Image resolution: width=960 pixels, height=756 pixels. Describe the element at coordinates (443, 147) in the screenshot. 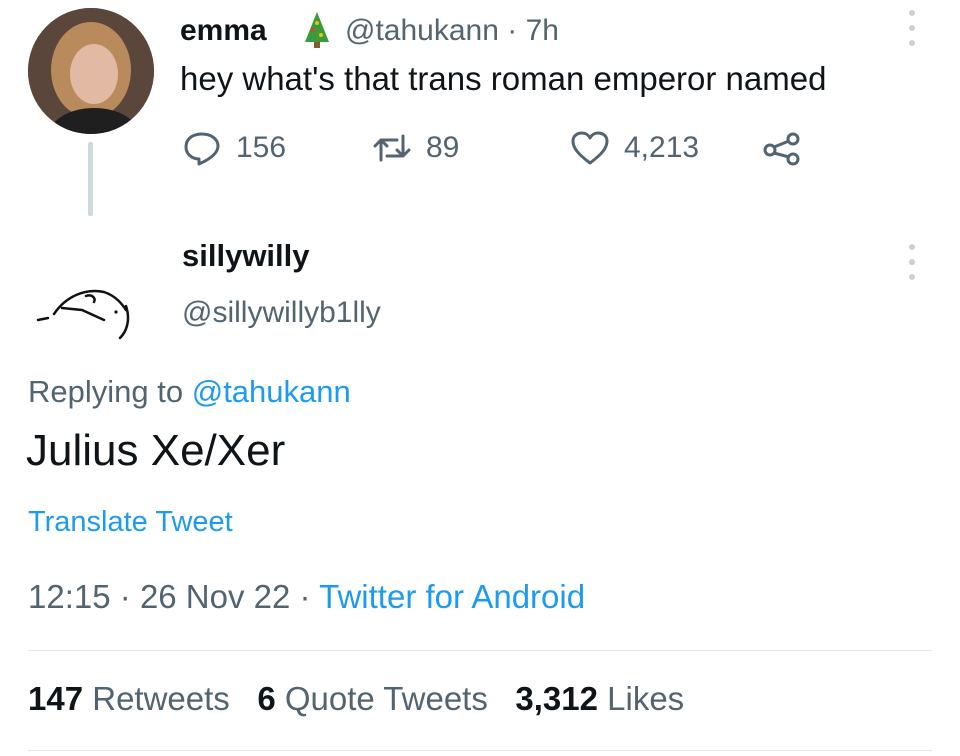

I see `retweet-count: 89` at that location.